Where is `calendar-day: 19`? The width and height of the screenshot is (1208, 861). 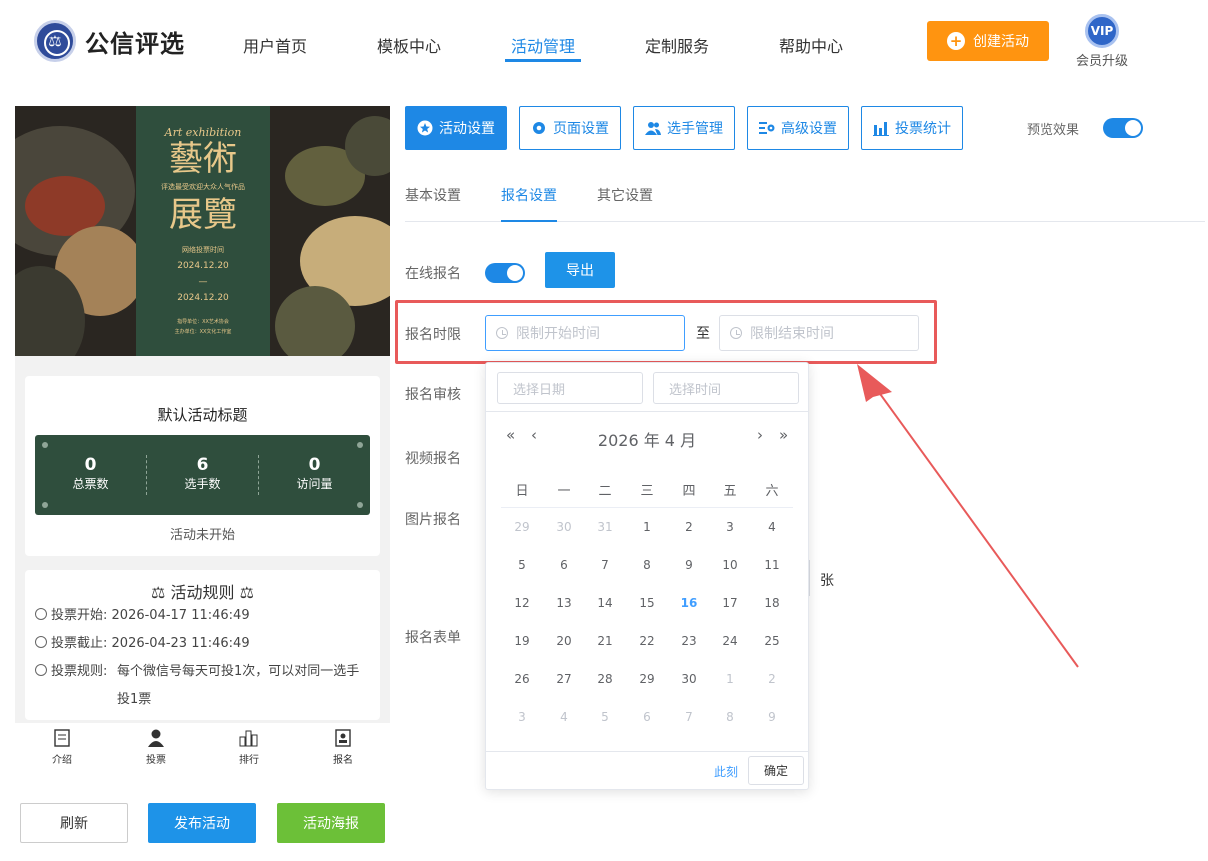 calendar-day: 19 is located at coordinates (522, 641).